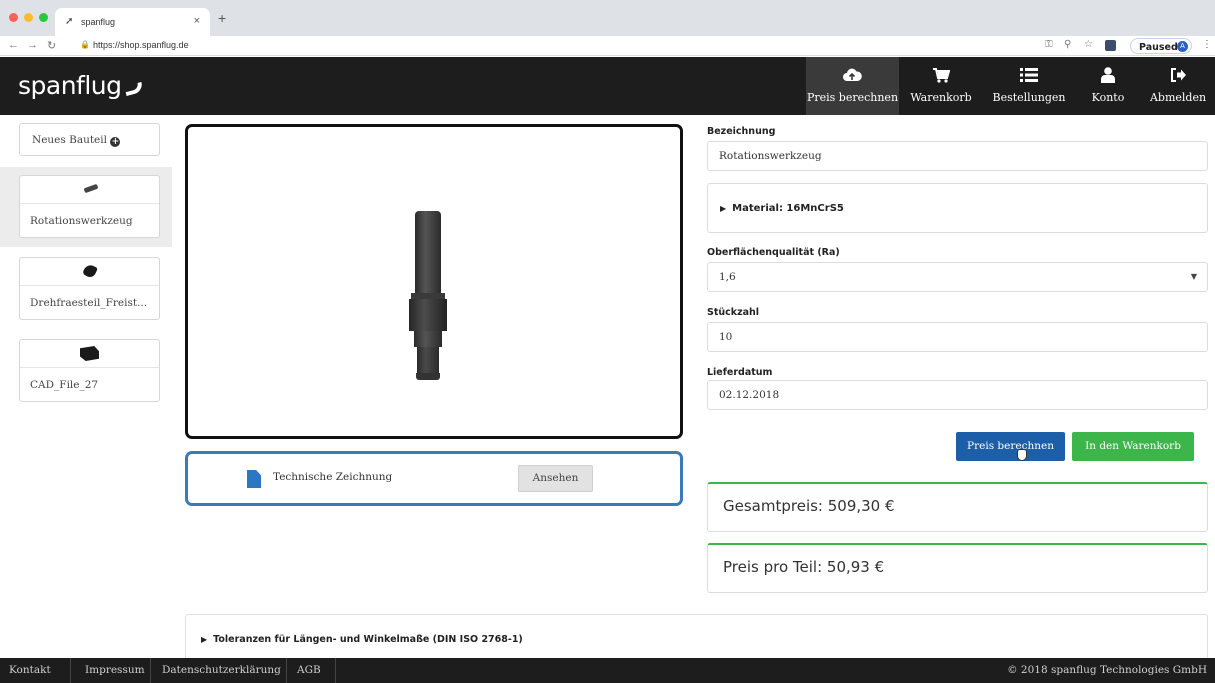  What do you see at coordinates (115, 142) in the screenshot?
I see `plus-circle-icon: +` at bounding box center [115, 142].